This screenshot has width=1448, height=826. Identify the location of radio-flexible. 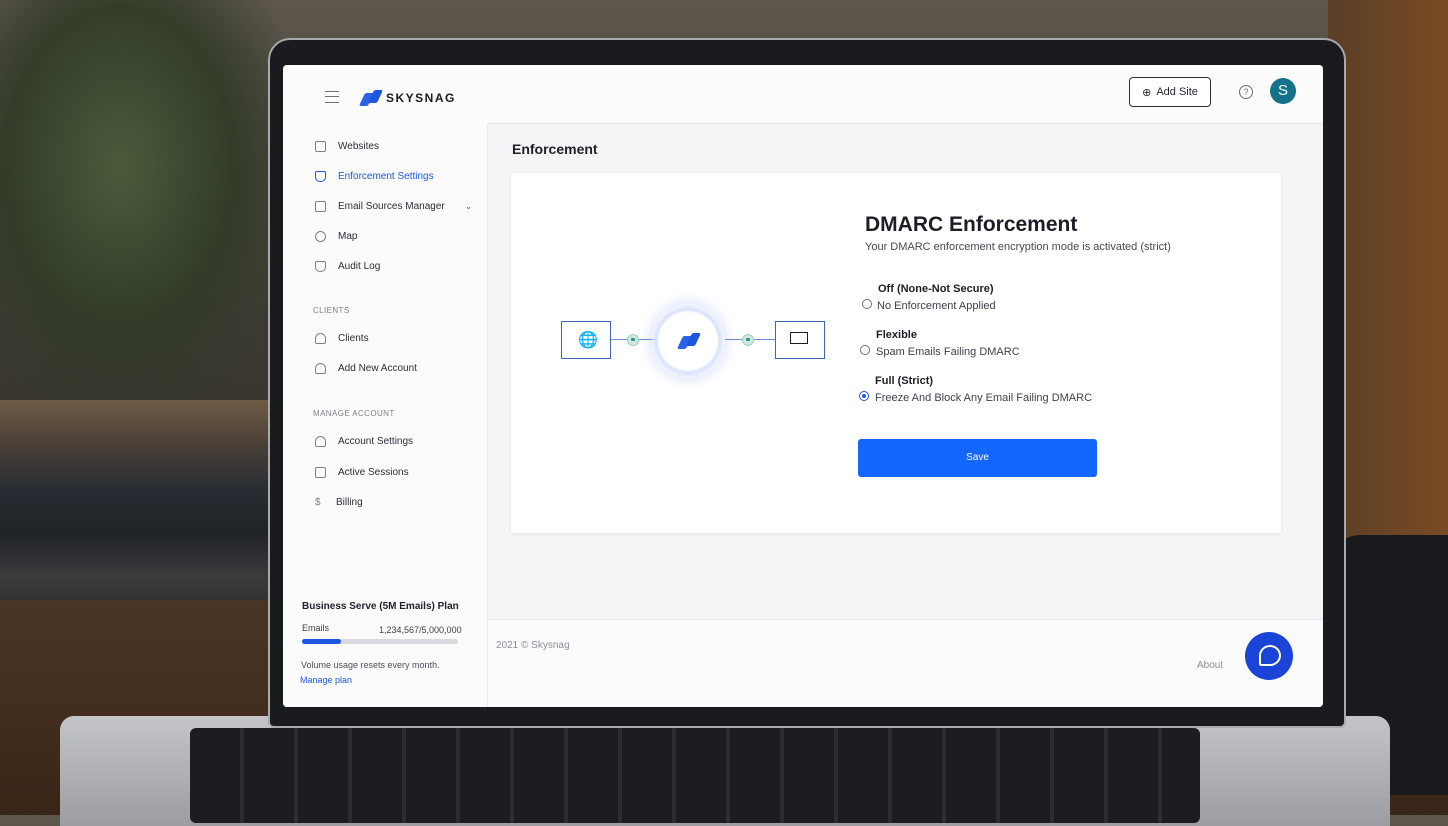
(865, 350).